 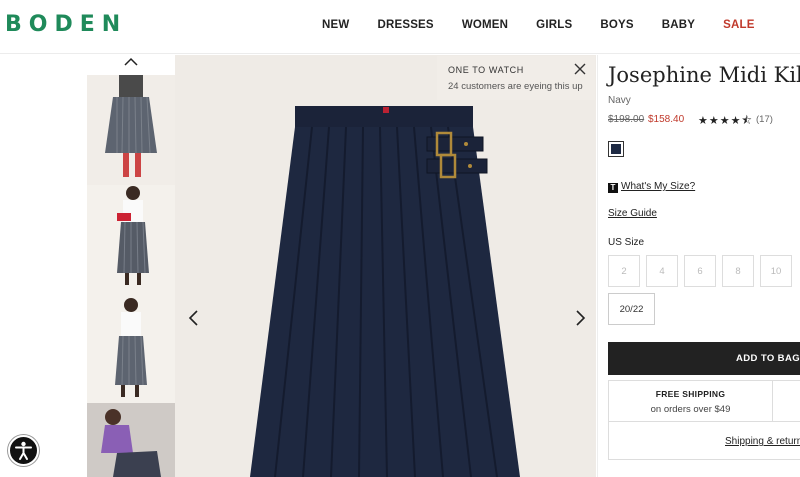 I want to click on original-price: $198.00, so click(x=626, y=119).